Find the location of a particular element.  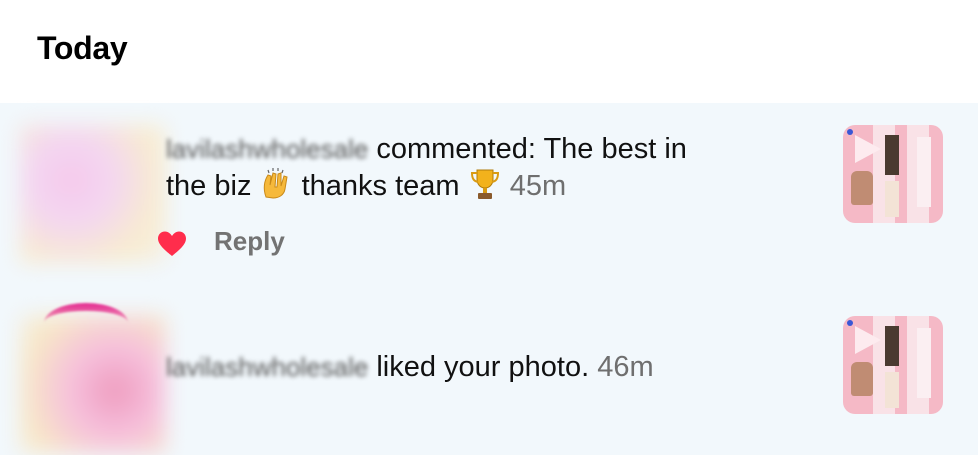

notification-text-line2: the biz thanks team 45m is located at coordinates (366, 185).